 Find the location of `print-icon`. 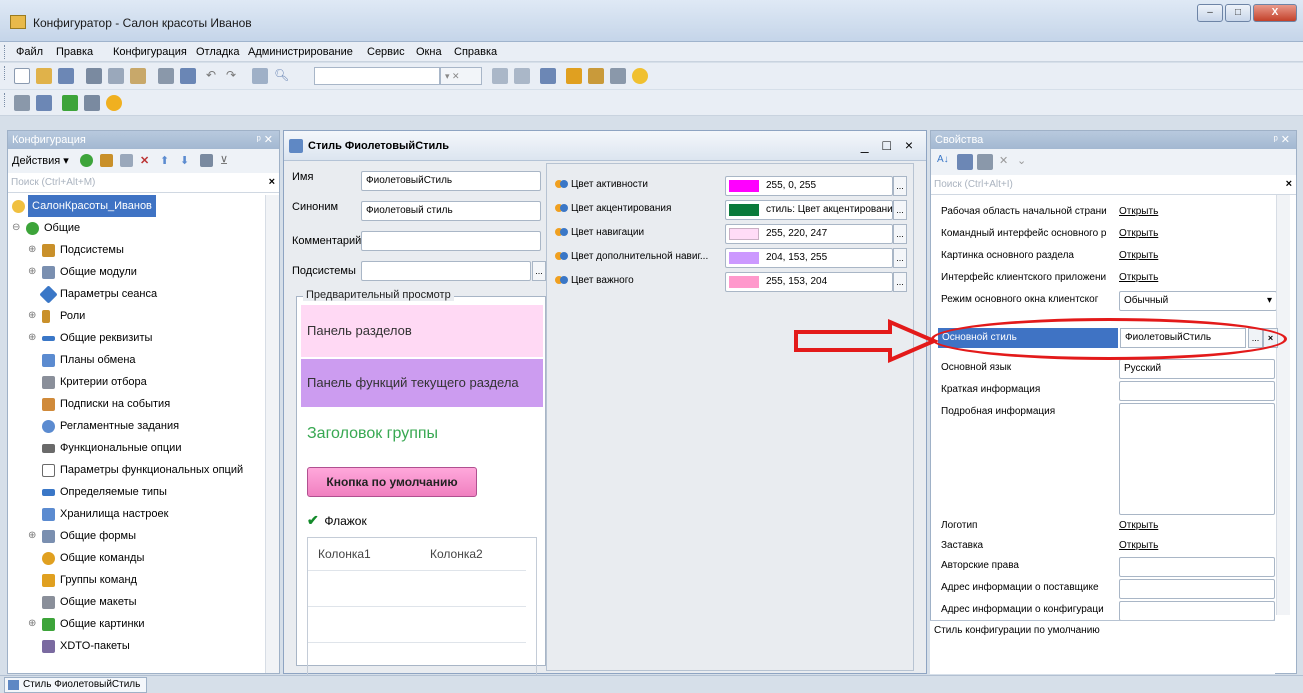

print-icon is located at coordinates (166, 76).